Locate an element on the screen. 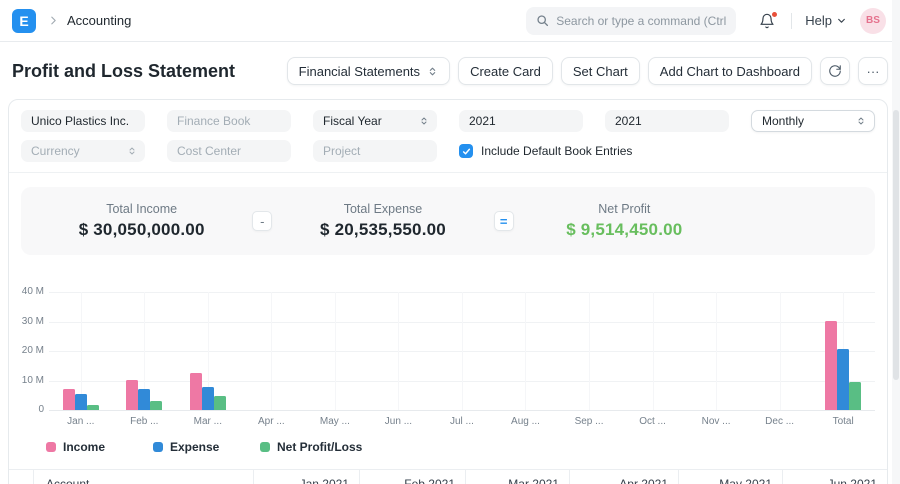 The width and height of the screenshot is (900, 484). total-expense-summary: Total Expense $ 20,535,550.00 is located at coordinates (382, 221).